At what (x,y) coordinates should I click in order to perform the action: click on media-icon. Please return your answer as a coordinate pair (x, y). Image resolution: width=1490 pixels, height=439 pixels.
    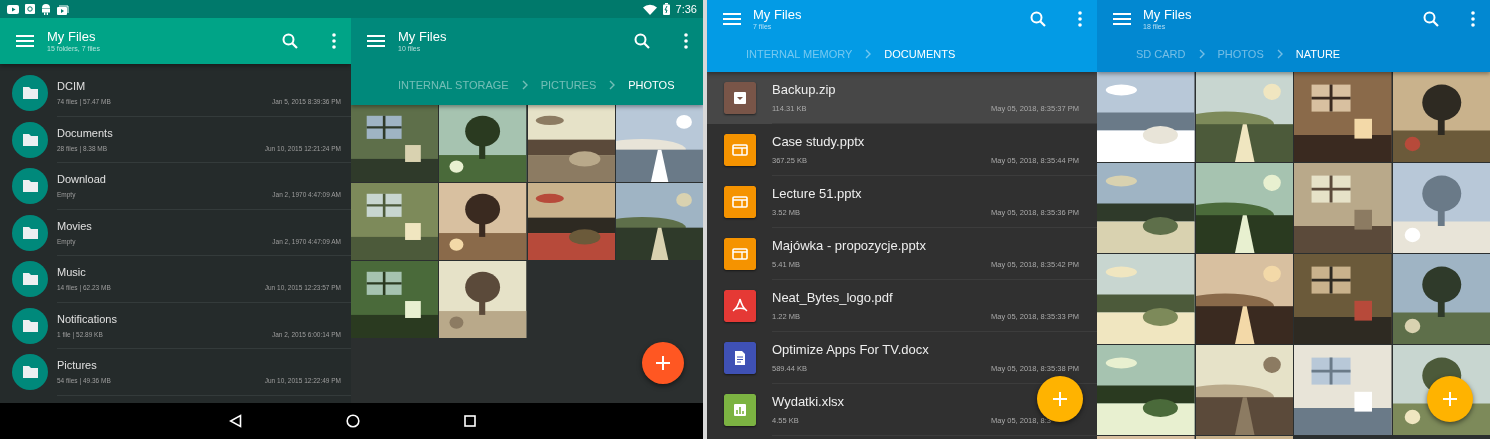
    Looking at the image, I should click on (63, 9).